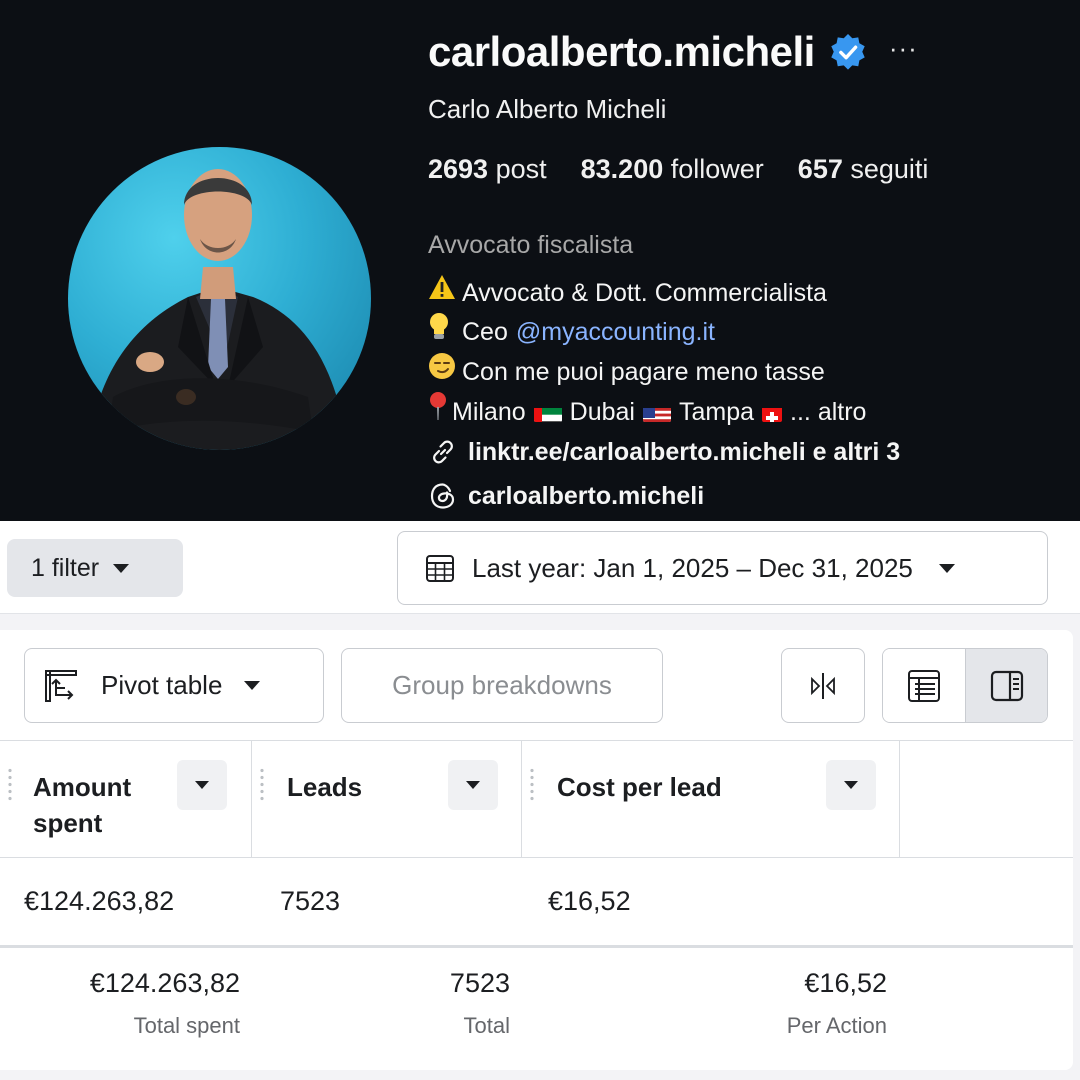 The width and height of the screenshot is (1080, 1080). I want to click on usa-flag-icon, so click(656, 412).